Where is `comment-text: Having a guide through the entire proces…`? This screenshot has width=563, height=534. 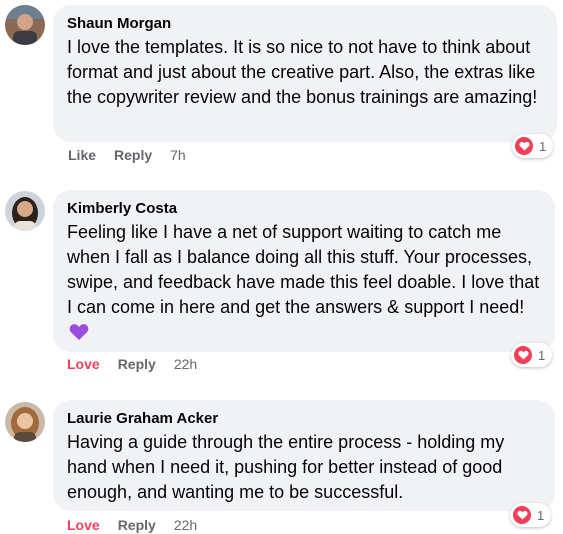
comment-text: Having a guide through the entire proces… is located at coordinates (286, 467).